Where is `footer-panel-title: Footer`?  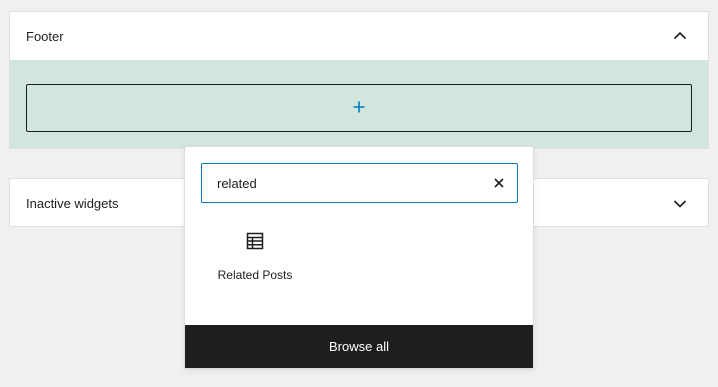 footer-panel-title: Footer is located at coordinates (45, 36).